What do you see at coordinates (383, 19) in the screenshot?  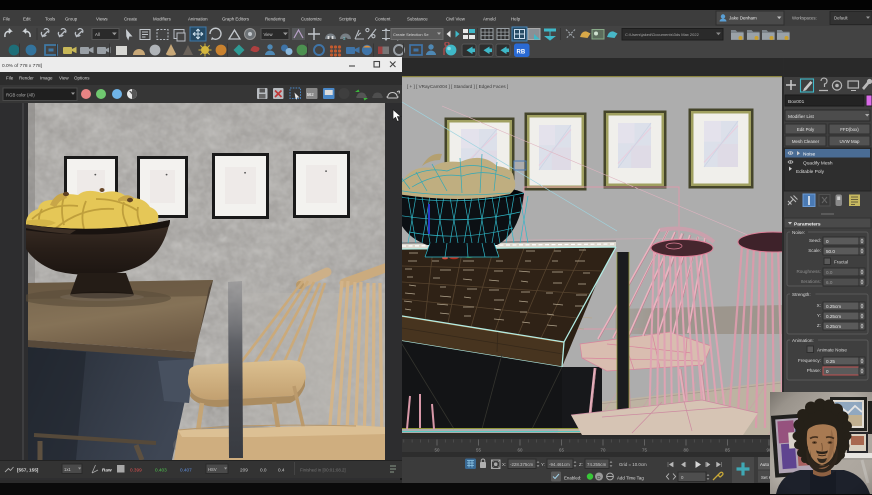 I see `svg-text: Content` at bounding box center [383, 19].